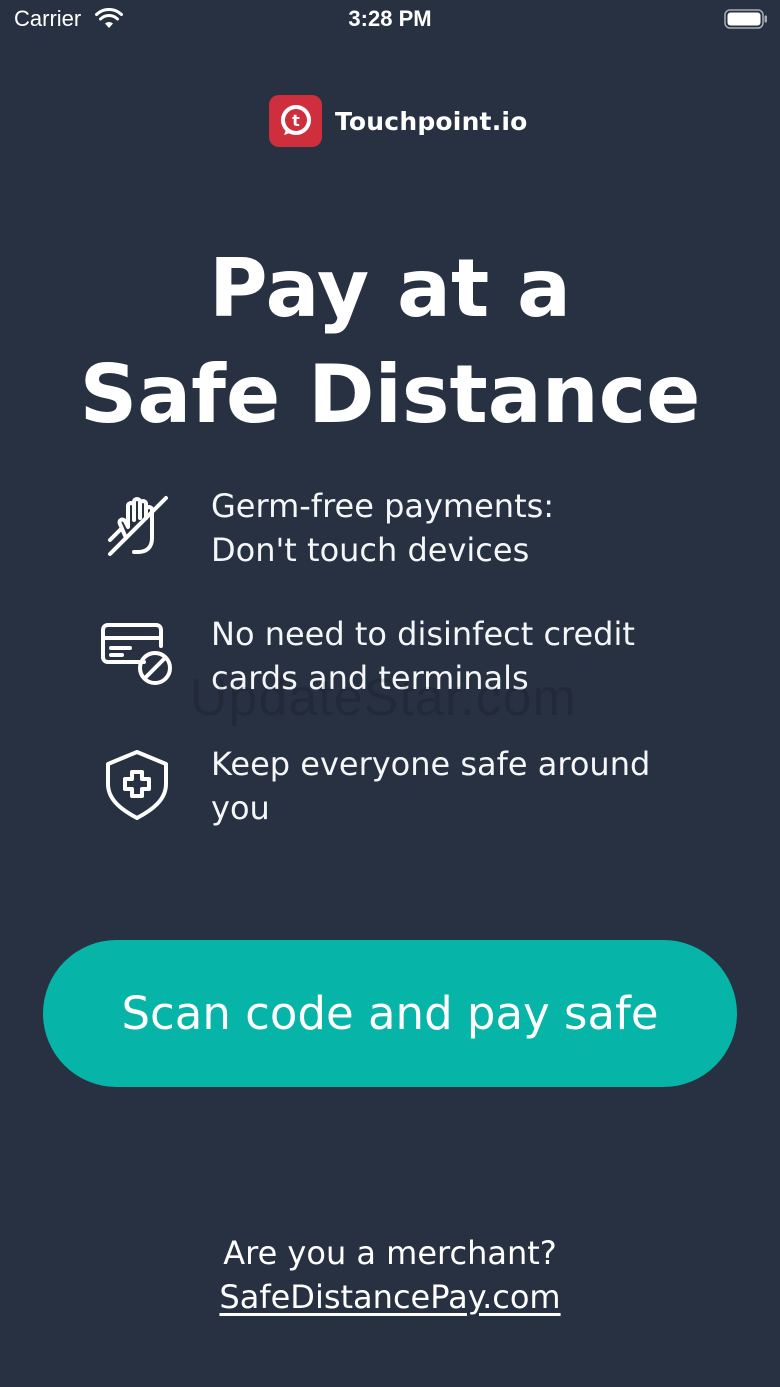 This screenshot has width=780, height=1387. What do you see at coordinates (389, 1297) in the screenshot?
I see `merchant-link: SafeDistancePay.com` at bounding box center [389, 1297].